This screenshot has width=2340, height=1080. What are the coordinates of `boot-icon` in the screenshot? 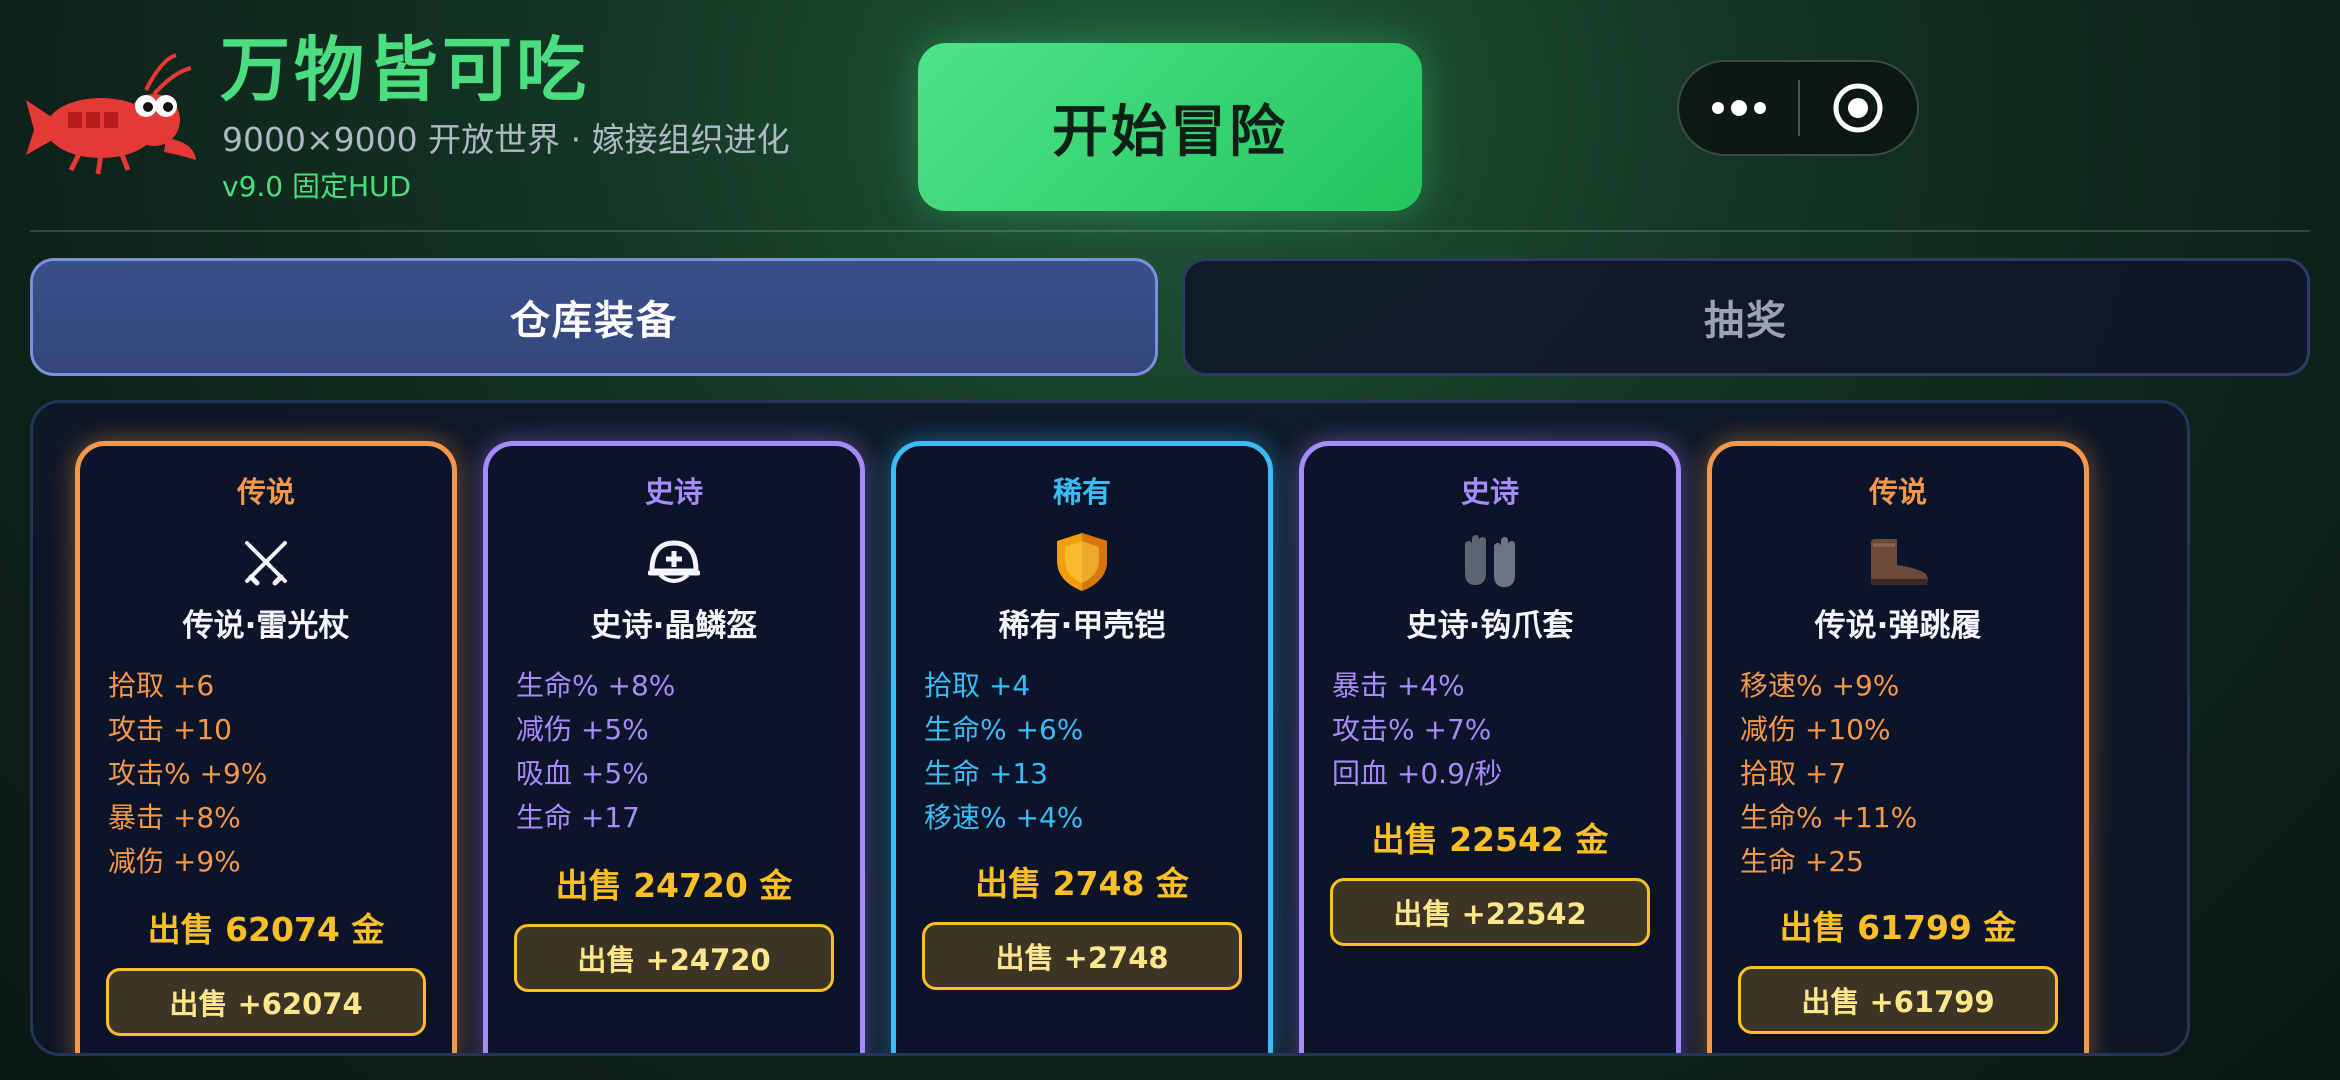 It's located at (1898, 562).